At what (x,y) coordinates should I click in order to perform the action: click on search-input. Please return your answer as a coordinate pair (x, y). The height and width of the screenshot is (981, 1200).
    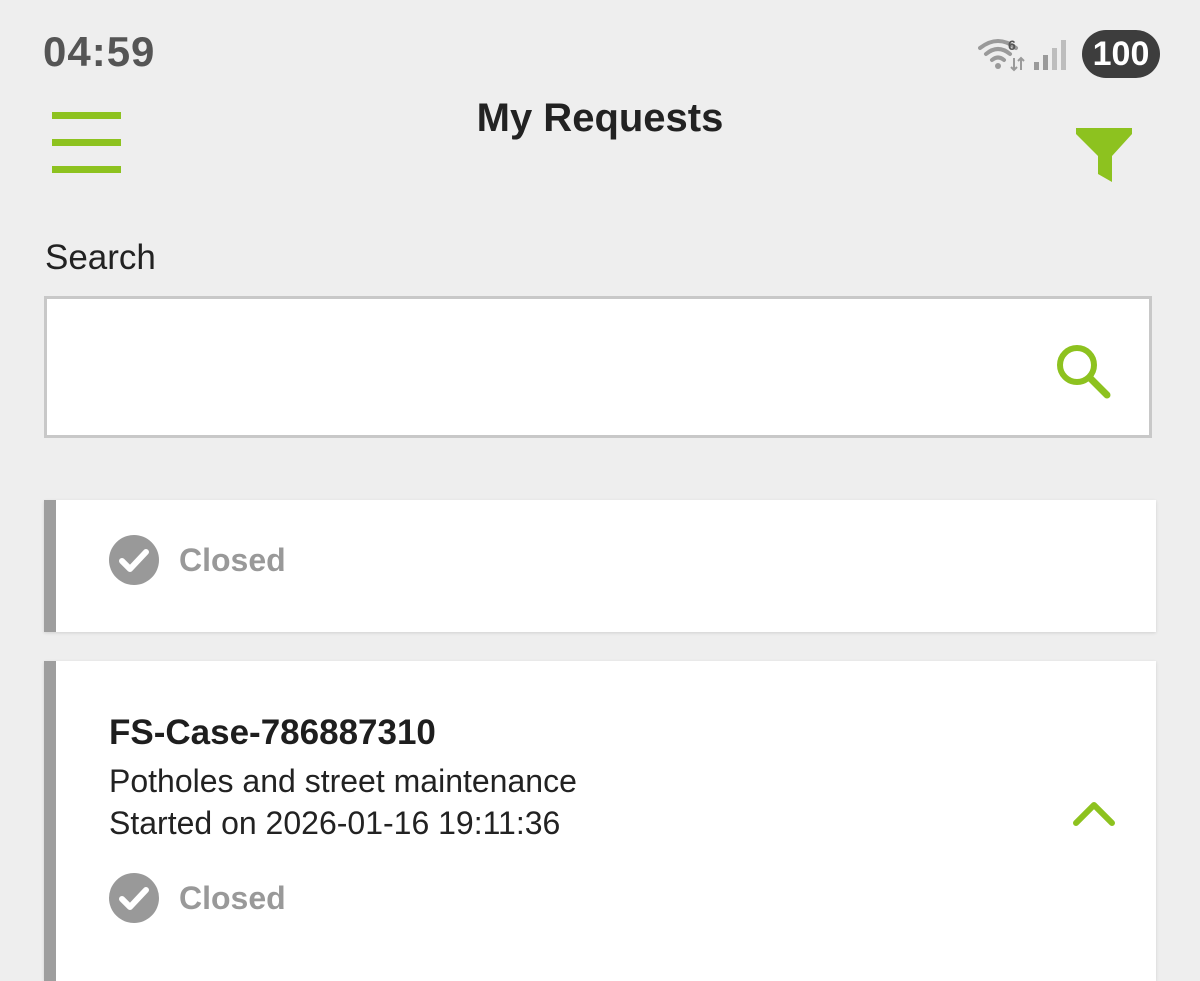
    Looking at the image, I should click on (549, 368).